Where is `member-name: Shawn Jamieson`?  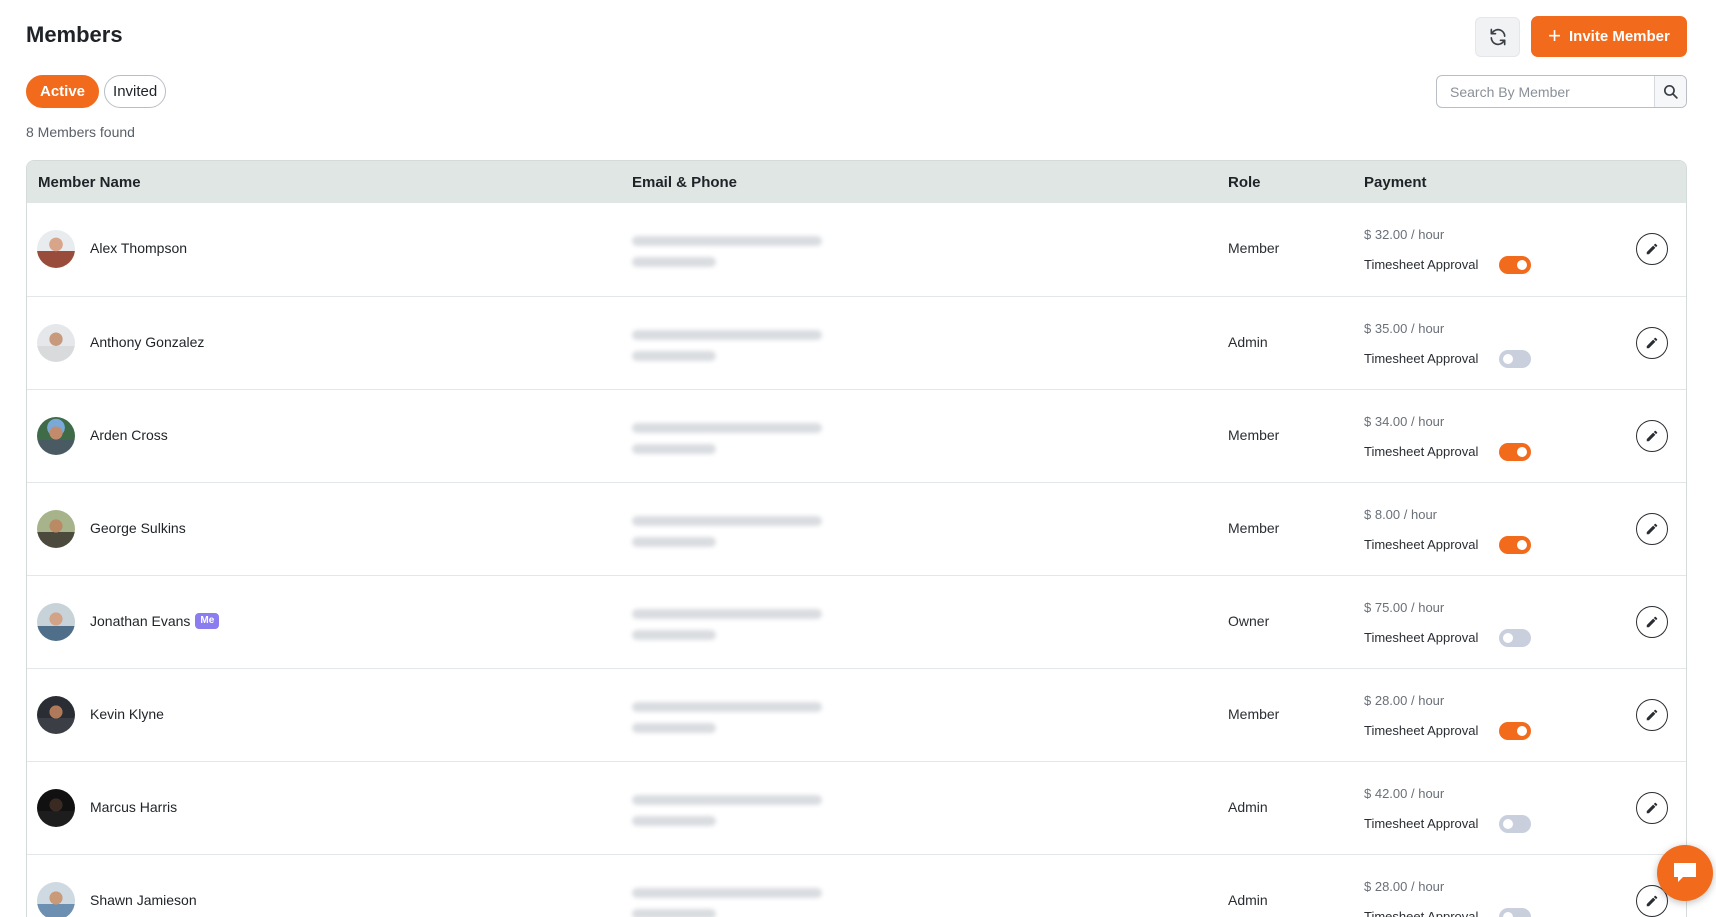
member-name: Shawn Jamieson is located at coordinates (143, 900).